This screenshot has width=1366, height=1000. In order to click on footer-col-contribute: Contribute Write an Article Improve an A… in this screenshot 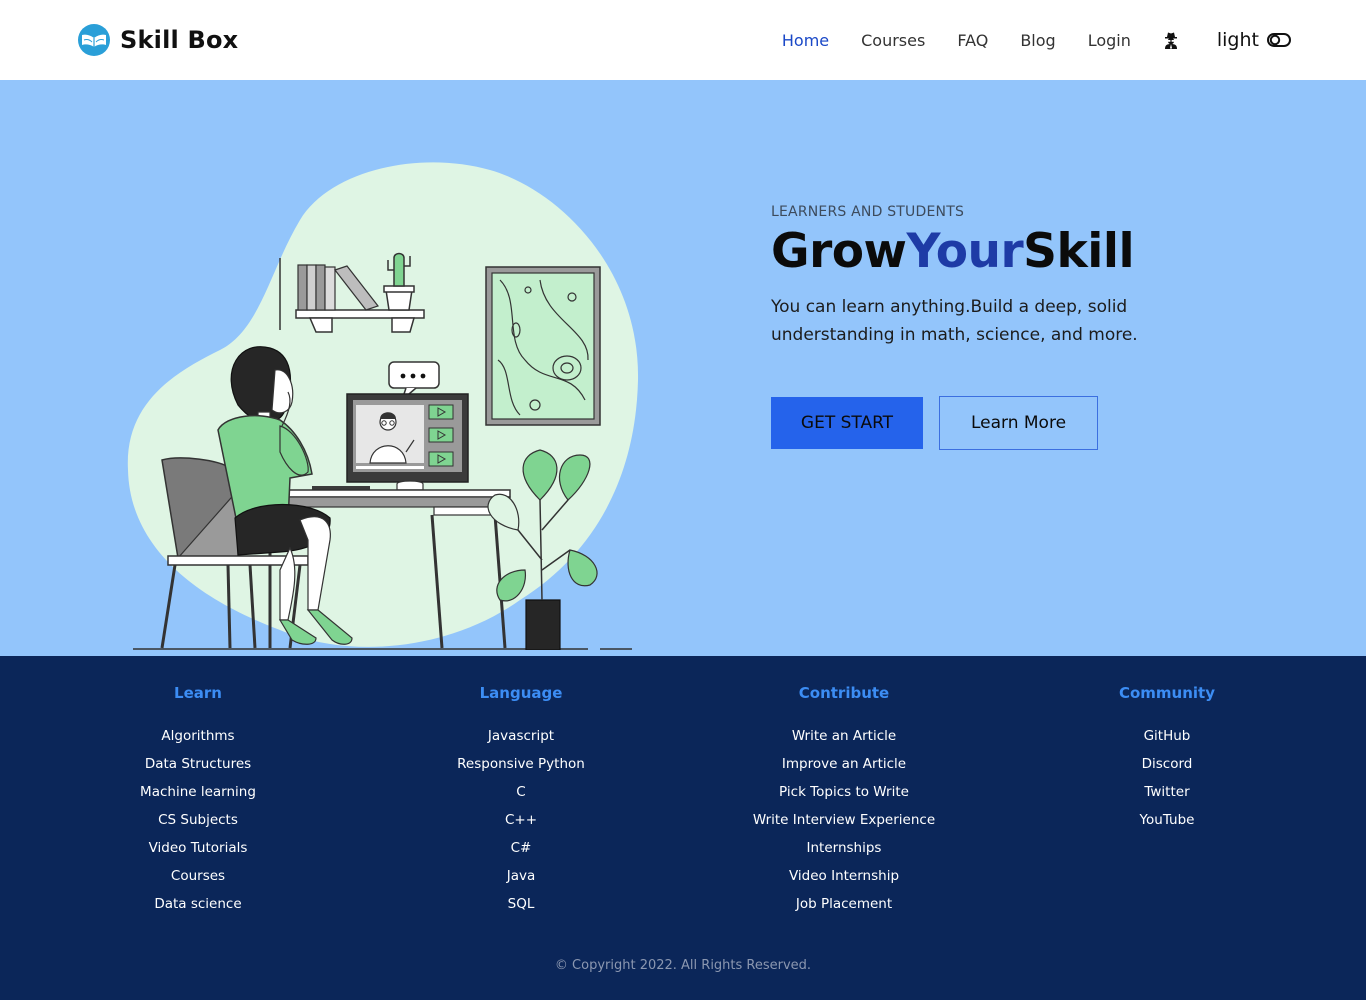, I will do `click(844, 801)`.